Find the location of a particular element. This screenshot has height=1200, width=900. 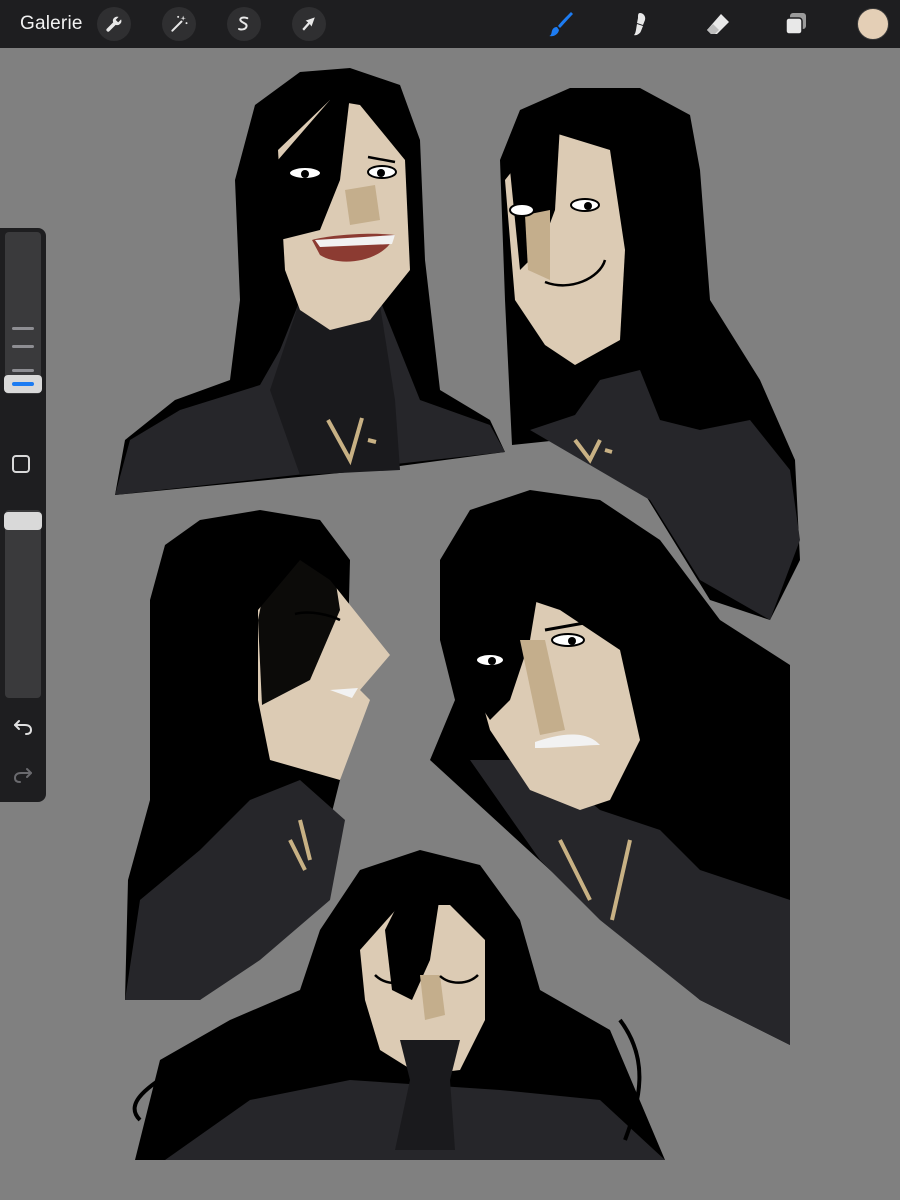

eraser-icon is located at coordinates (718, 24).